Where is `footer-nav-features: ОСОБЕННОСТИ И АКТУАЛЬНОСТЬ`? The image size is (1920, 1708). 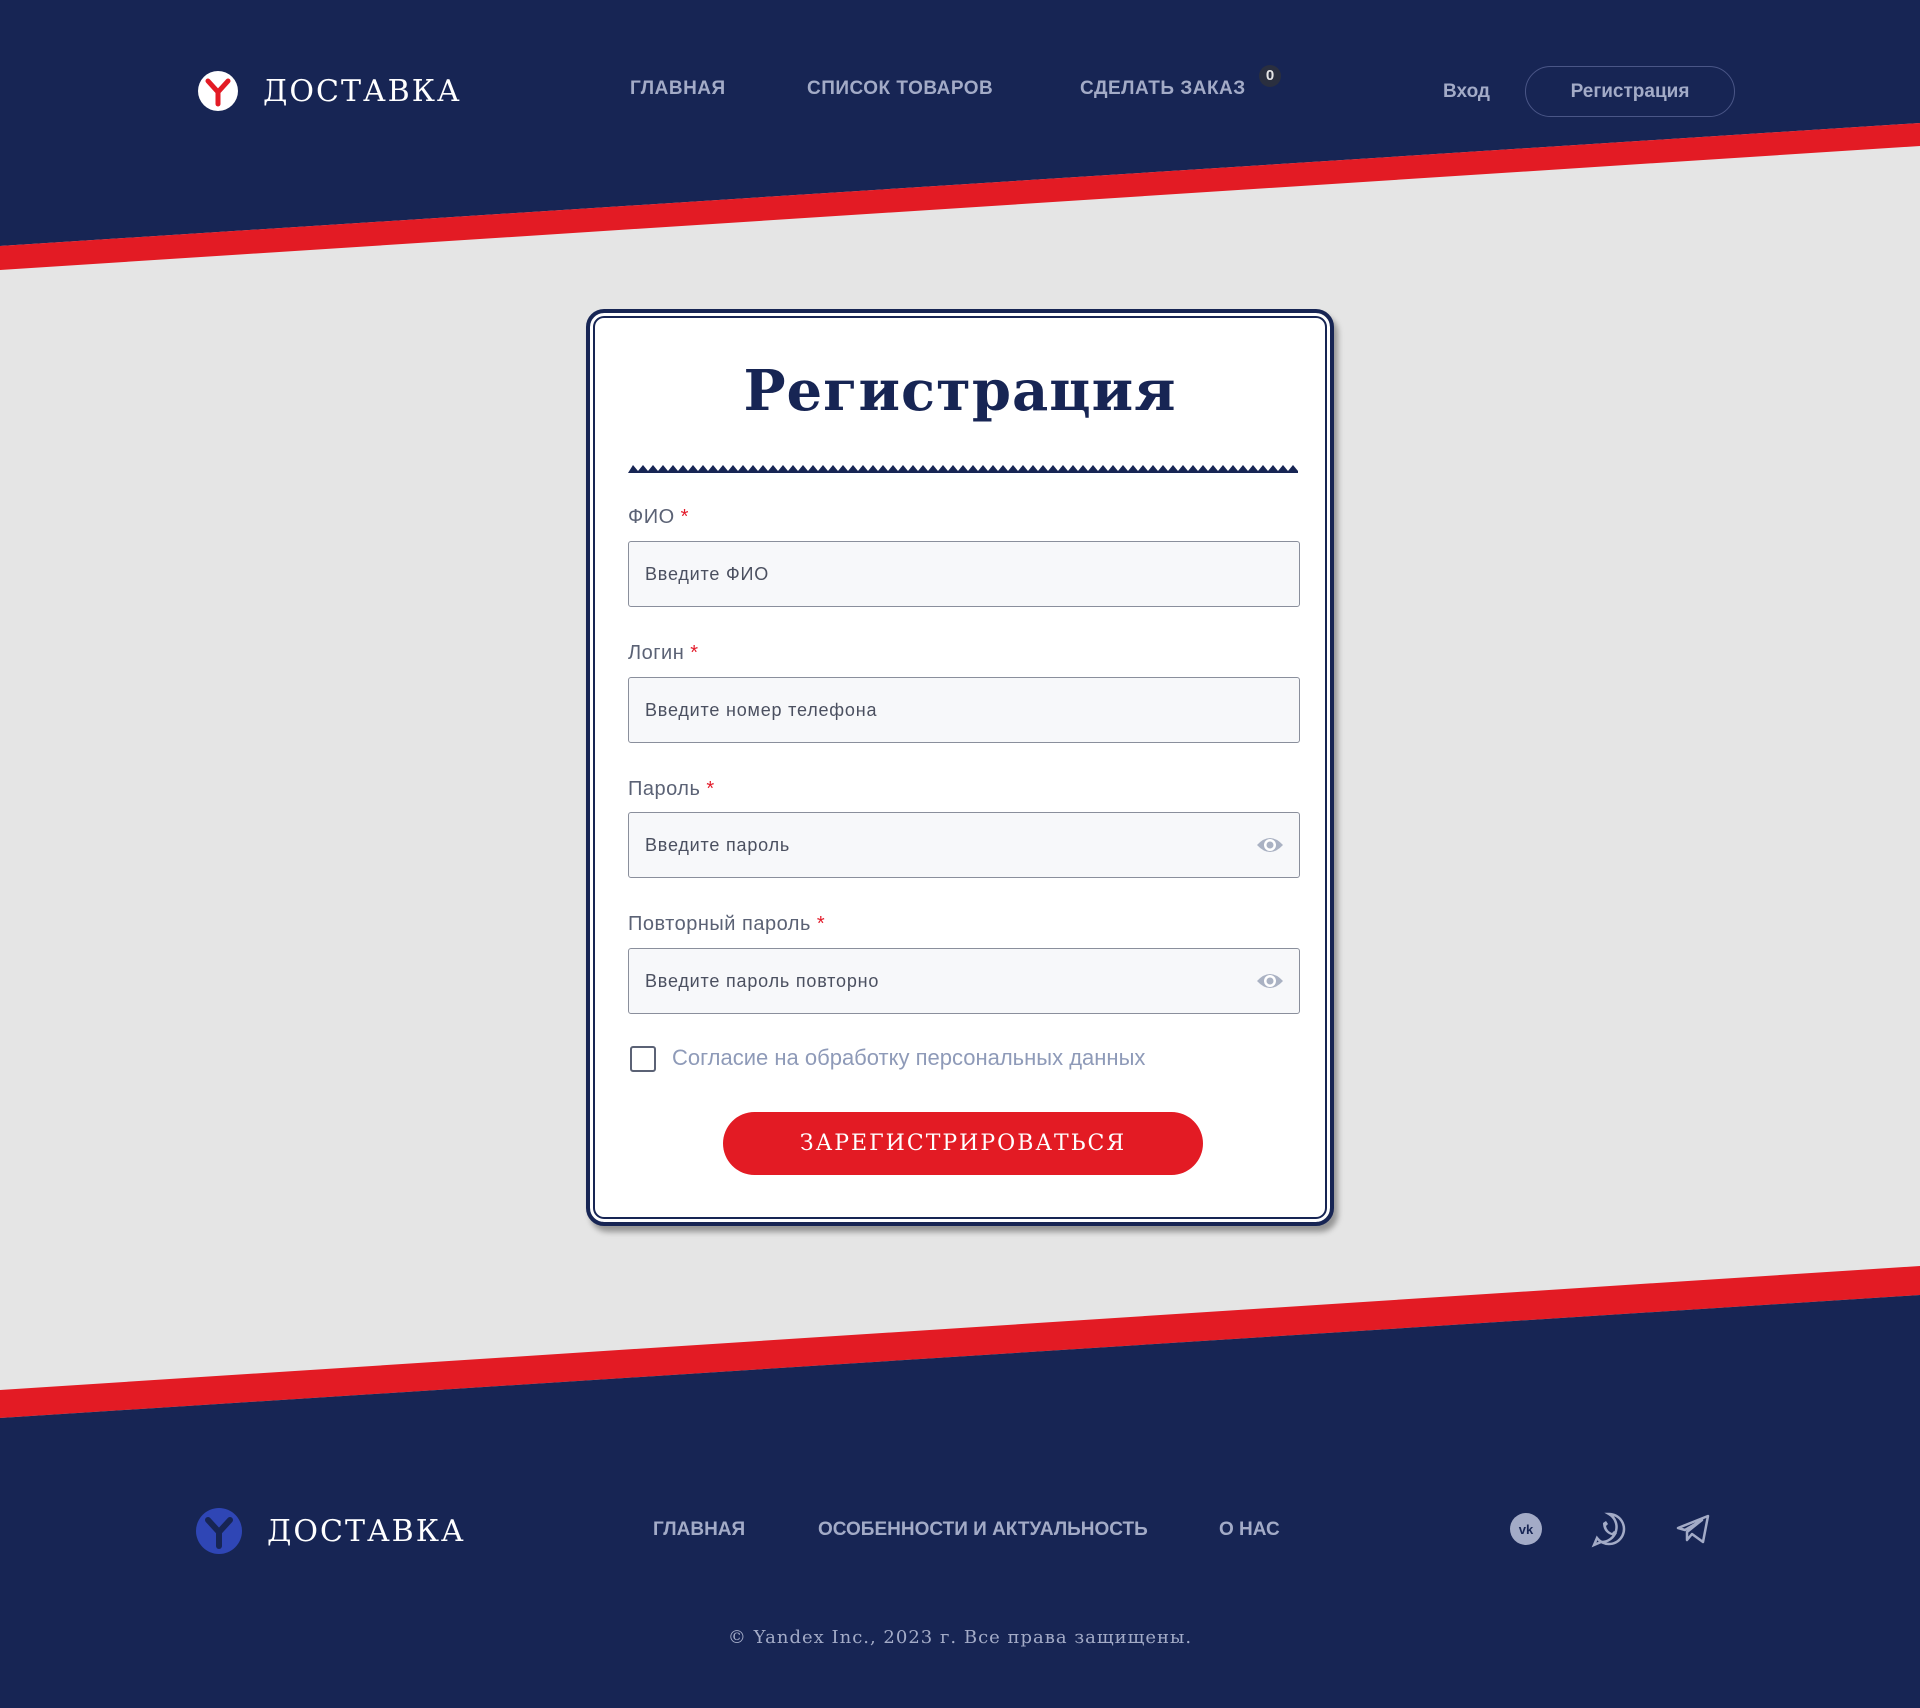
footer-nav-features: ОСОБЕННОСТИ И АКТУАЛЬНОСТЬ is located at coordinates (983, 1530).